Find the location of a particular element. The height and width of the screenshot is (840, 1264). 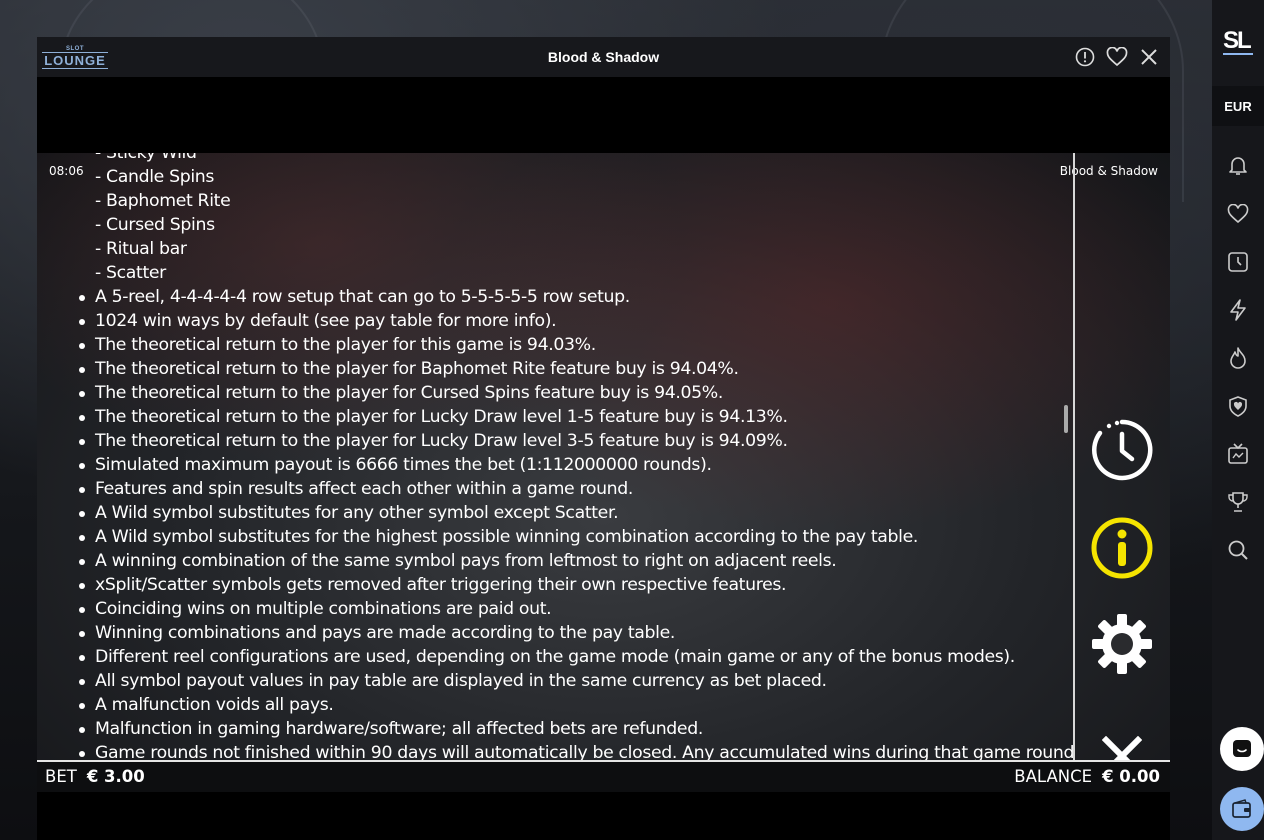

chat-icon is located at coordinates (1242, 748).